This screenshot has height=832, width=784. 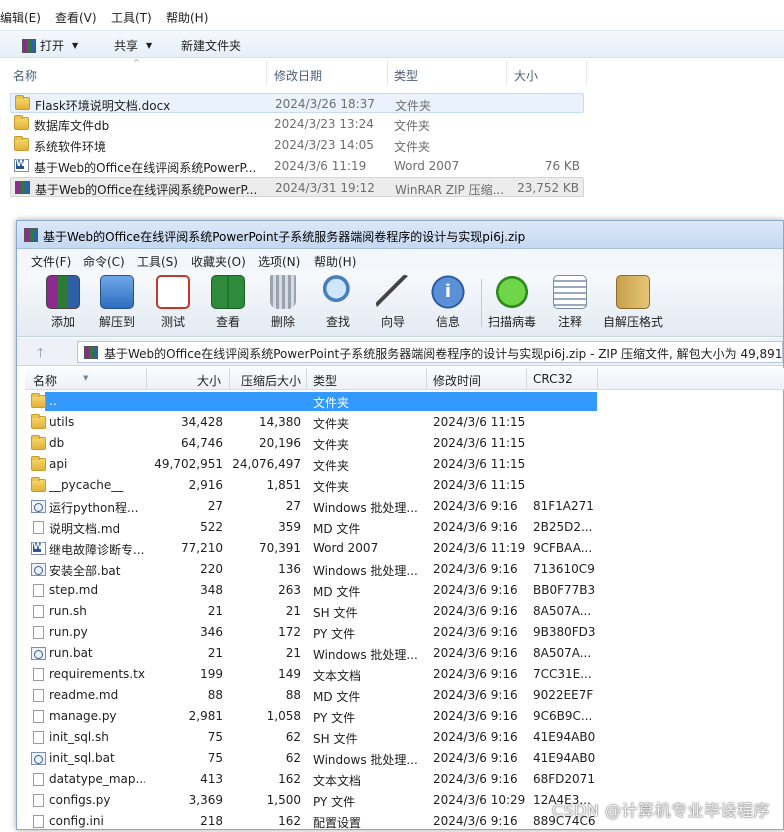 What do you see at coordinates (570, 304) in the screenshot?
I see `comment-button: 注释` at bounding box center [570, 304].